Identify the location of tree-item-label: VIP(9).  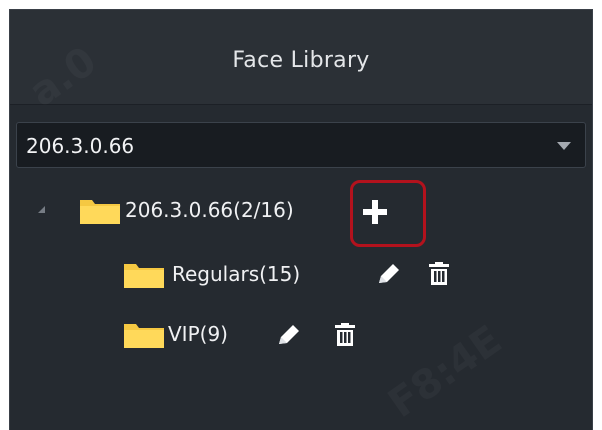
(198, 334).